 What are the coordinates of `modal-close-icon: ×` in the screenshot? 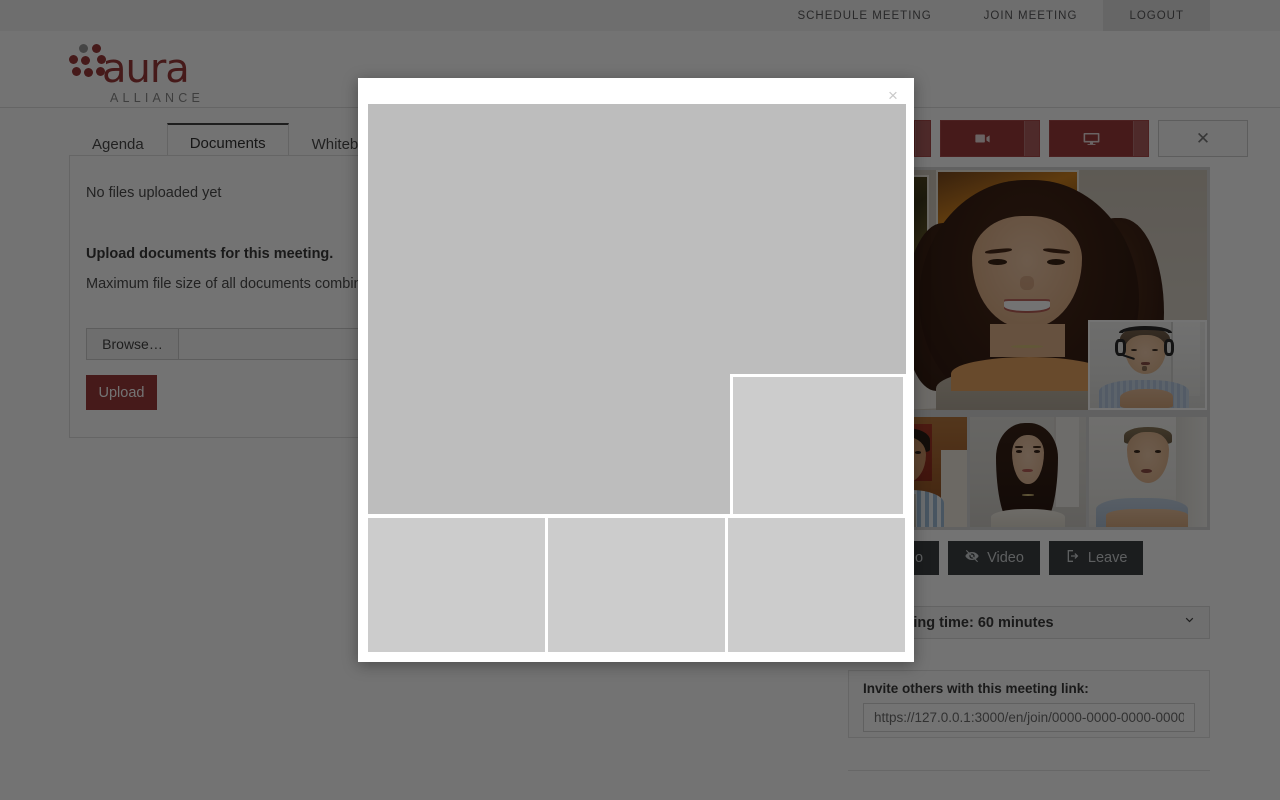 It's located at (893, 95).